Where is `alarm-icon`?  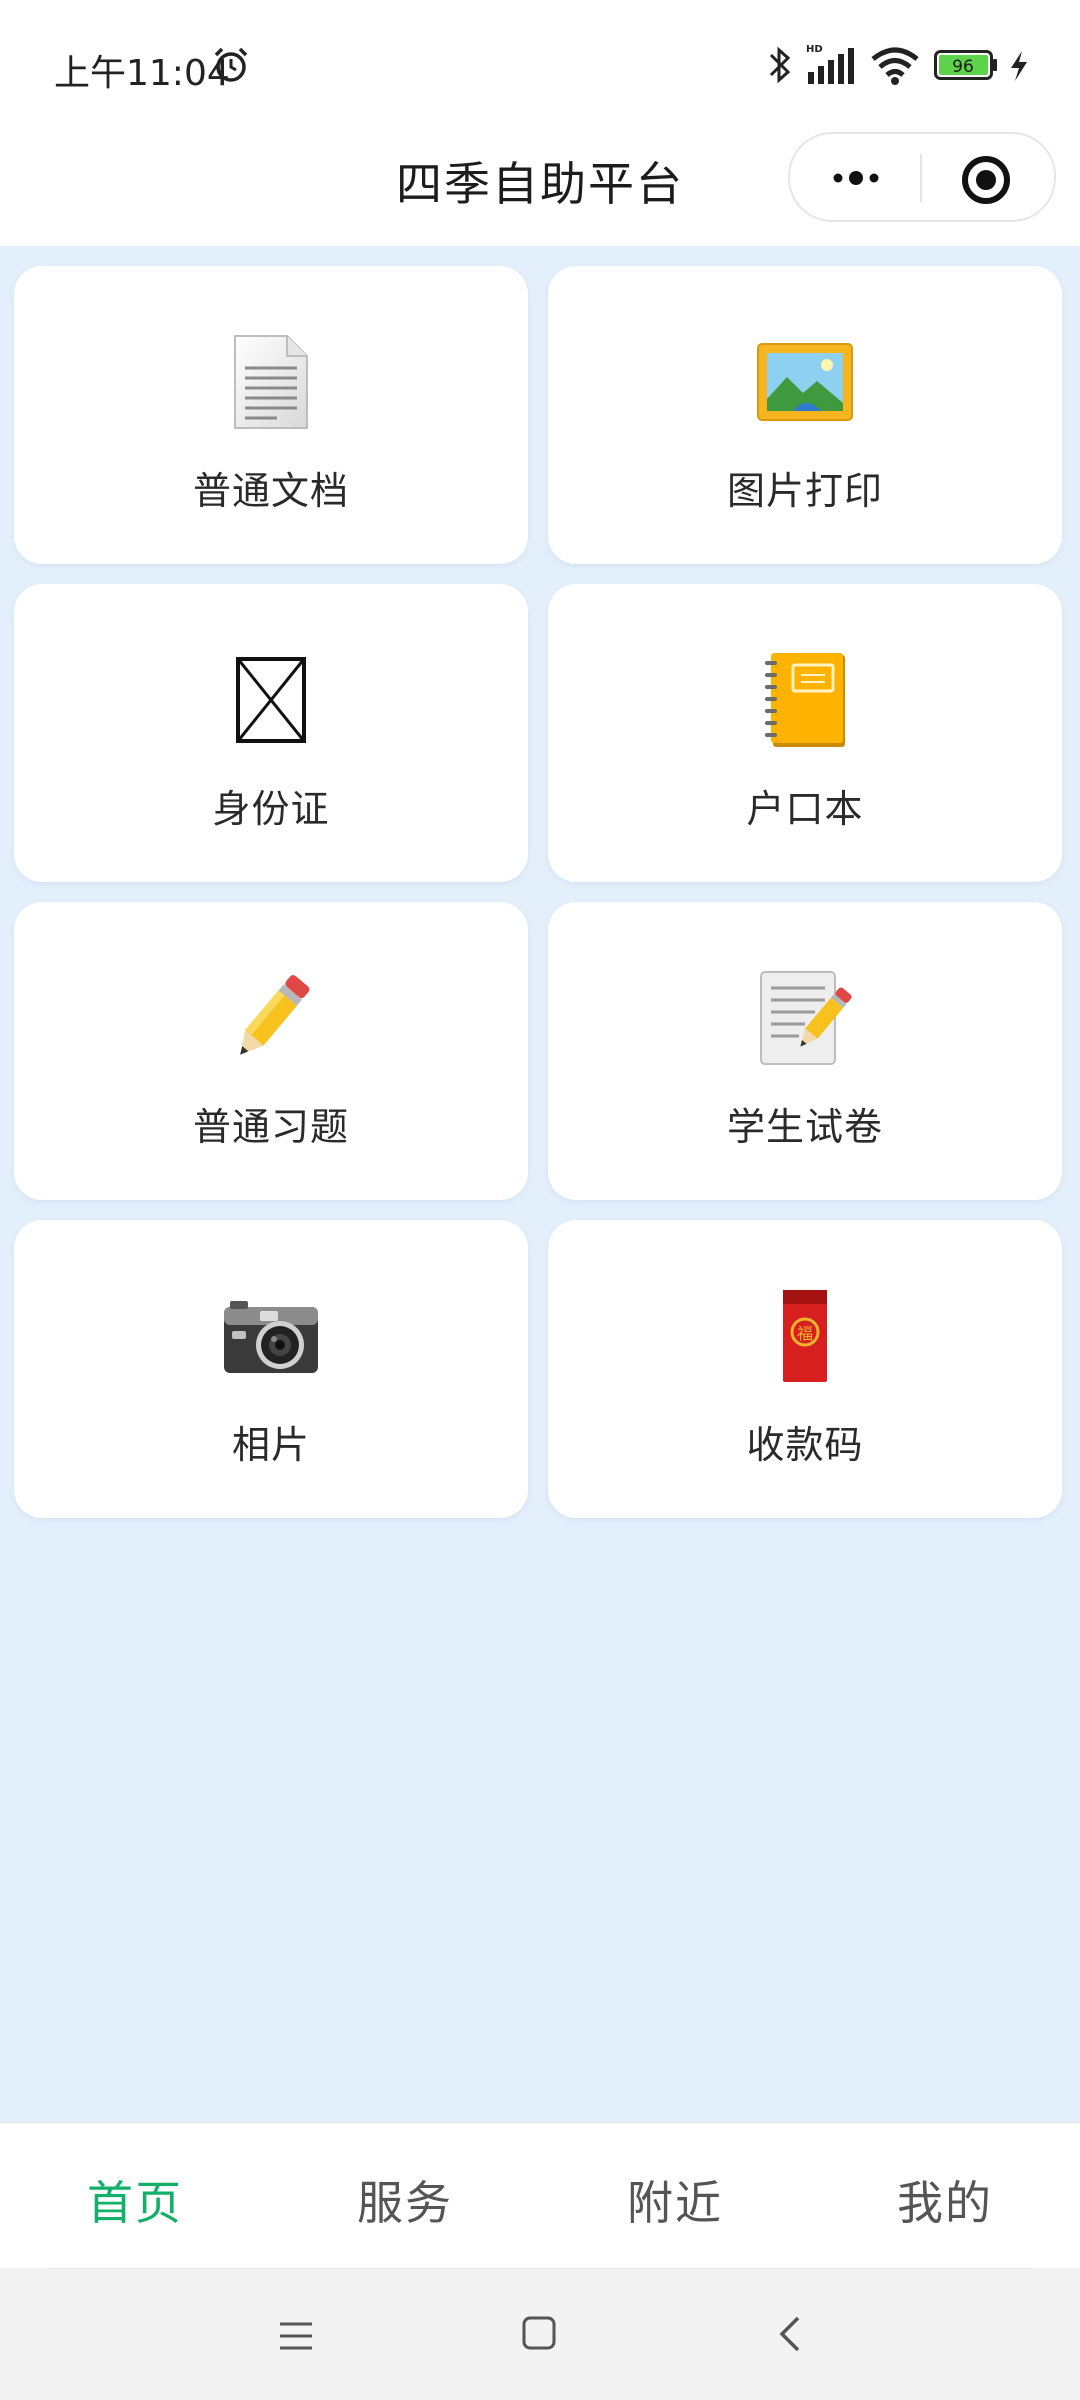
alarm-icon is located at coordinates (231, 64).